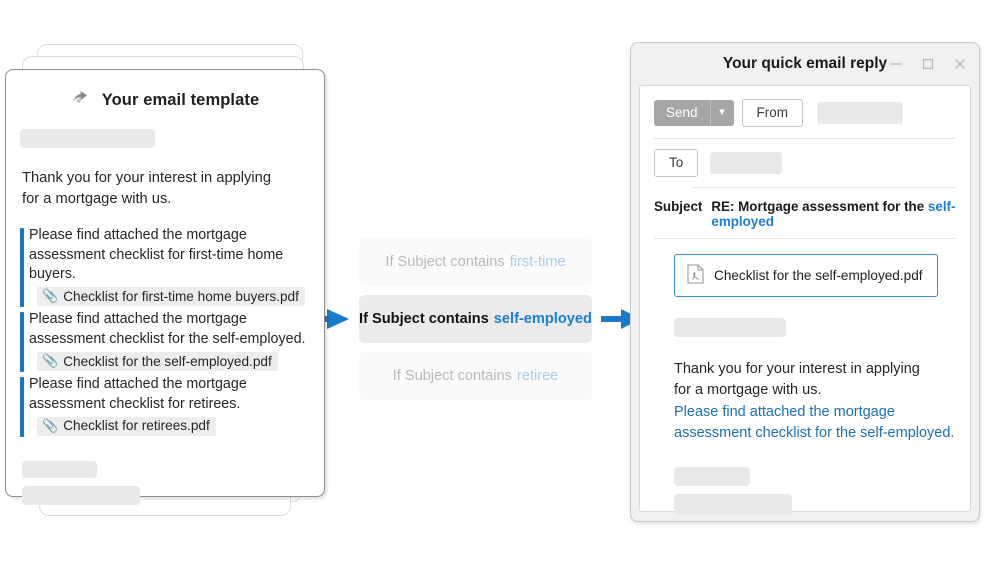 Image resolution: width=984 pixels, height=567 pixels. Describe the element at coordinates (181, 296) in the screenshot. I see `template-attachment-name: Checklist for first-time home buyers.pdf` at that location.